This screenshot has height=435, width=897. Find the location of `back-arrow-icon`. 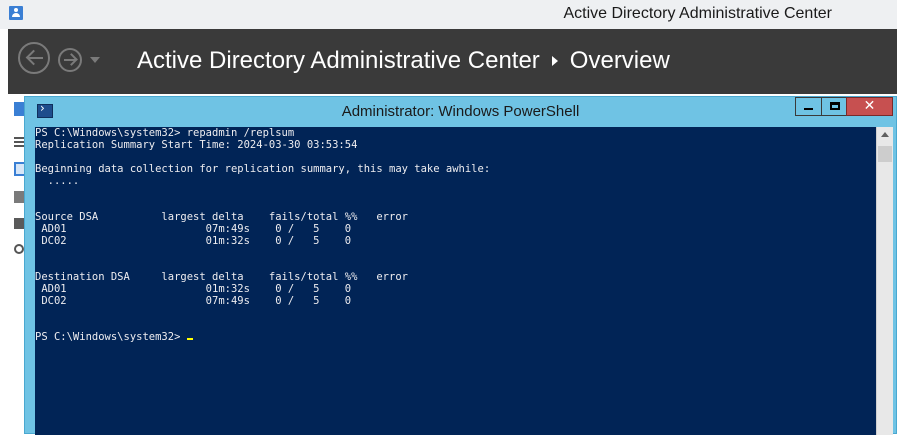

back-arrow-icon is located at coordinates (34, 58).